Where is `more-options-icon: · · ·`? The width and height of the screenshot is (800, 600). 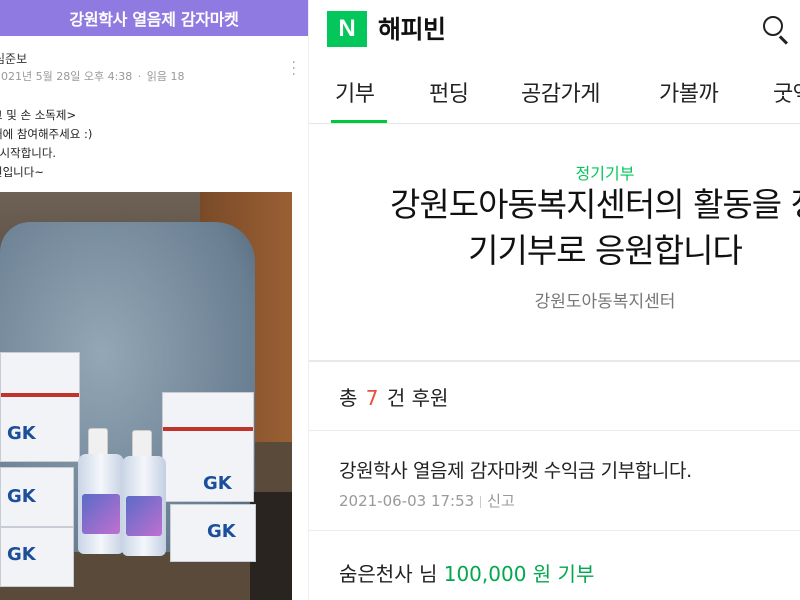
more-options-icon: · · · is located at coordinates (294, 69).